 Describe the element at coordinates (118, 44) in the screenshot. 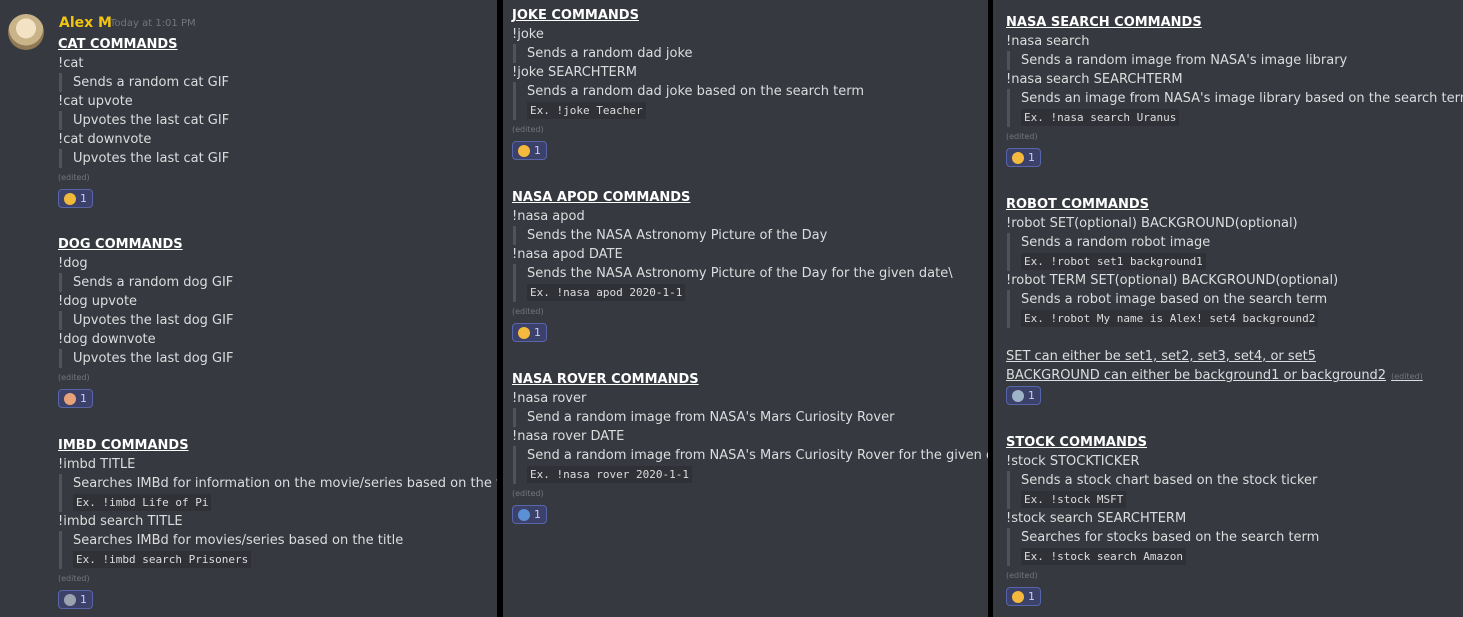

I see `section-heading: CAT COMMANDS` at that location.